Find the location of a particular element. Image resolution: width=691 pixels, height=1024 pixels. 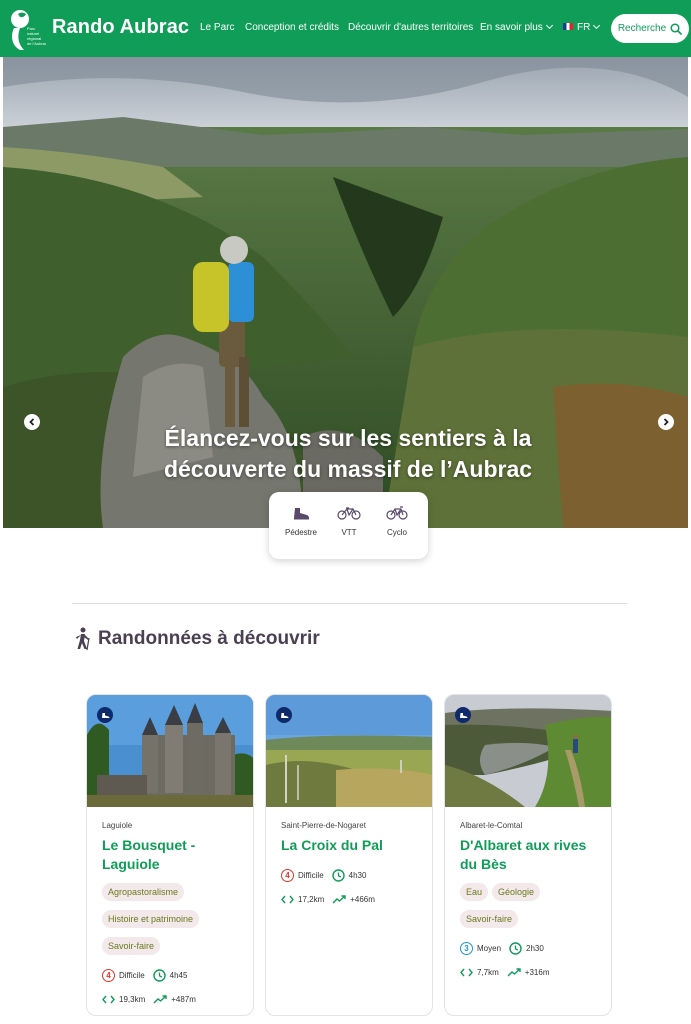

activity-vtt: VTT is located at coordinates (349, 521).